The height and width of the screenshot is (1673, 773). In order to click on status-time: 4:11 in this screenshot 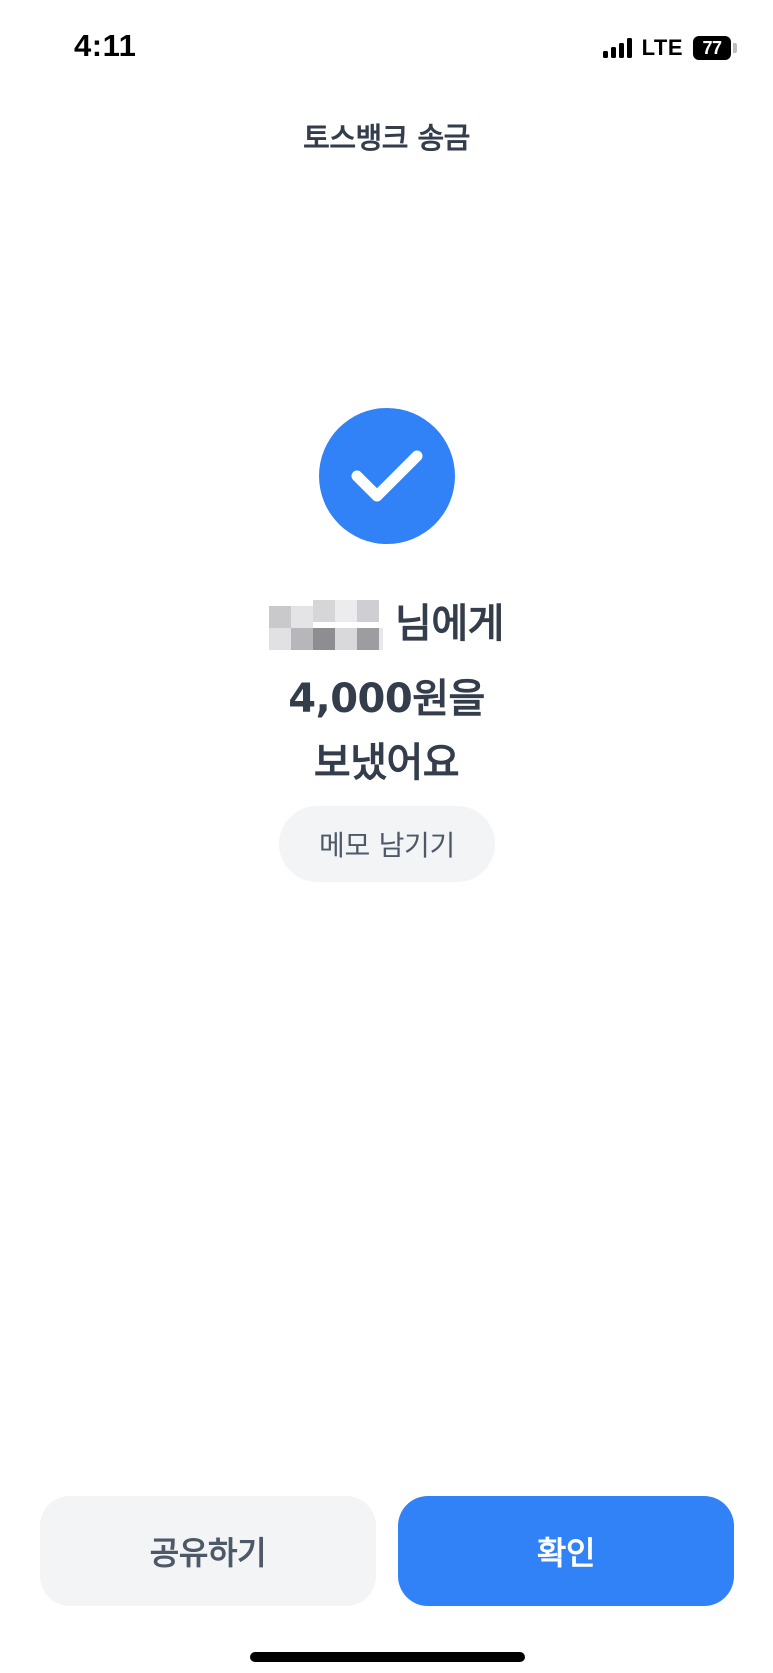, I will do `click(105, 45)`.